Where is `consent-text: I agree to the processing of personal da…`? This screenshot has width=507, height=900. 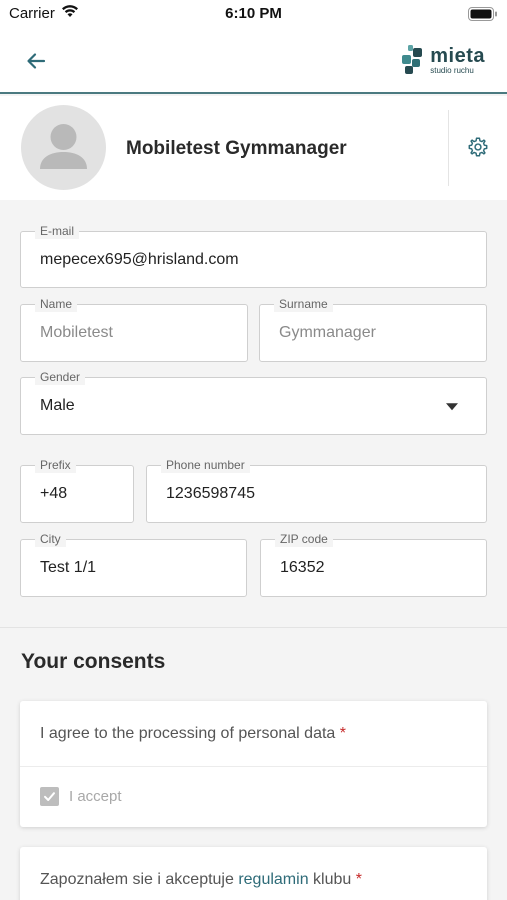
consent-text: I agree to the processing of personal da… is located at coordinates (193, 734).